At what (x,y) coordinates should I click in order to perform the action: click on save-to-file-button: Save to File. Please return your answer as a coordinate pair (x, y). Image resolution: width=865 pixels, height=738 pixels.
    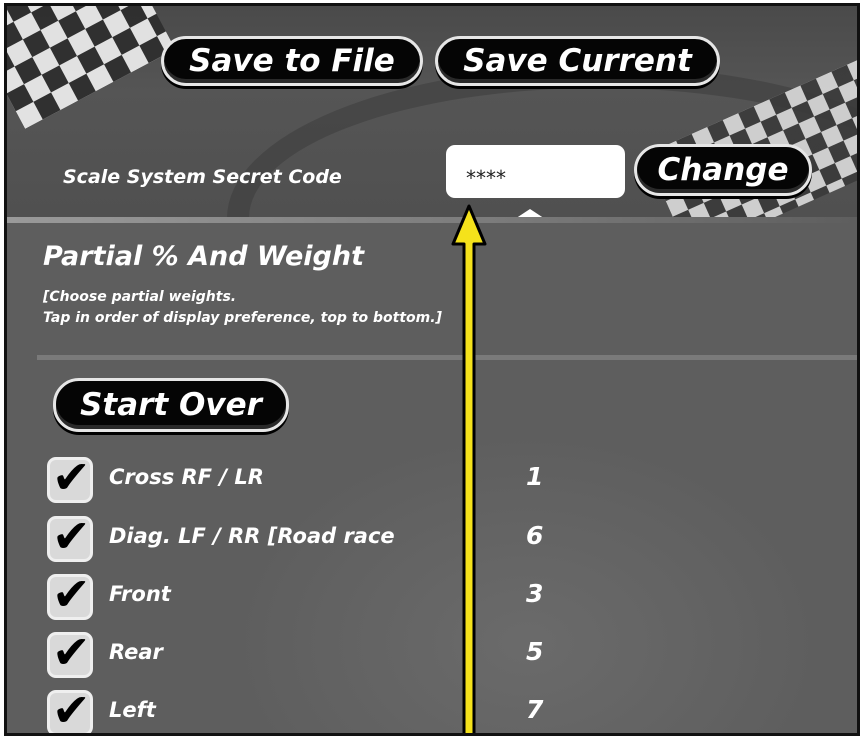
    Looking at the image, I should click on (292, 61).